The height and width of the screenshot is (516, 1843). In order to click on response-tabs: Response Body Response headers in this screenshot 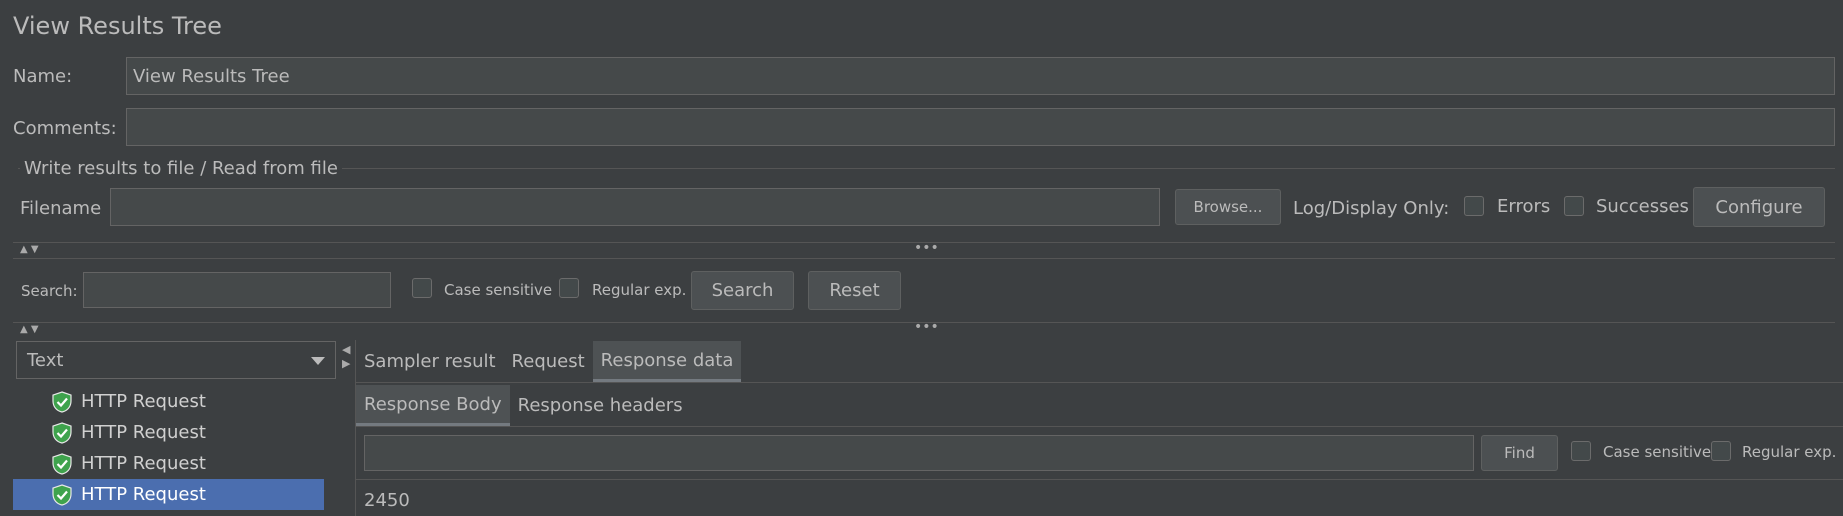, I will do `click(523, 405)`.